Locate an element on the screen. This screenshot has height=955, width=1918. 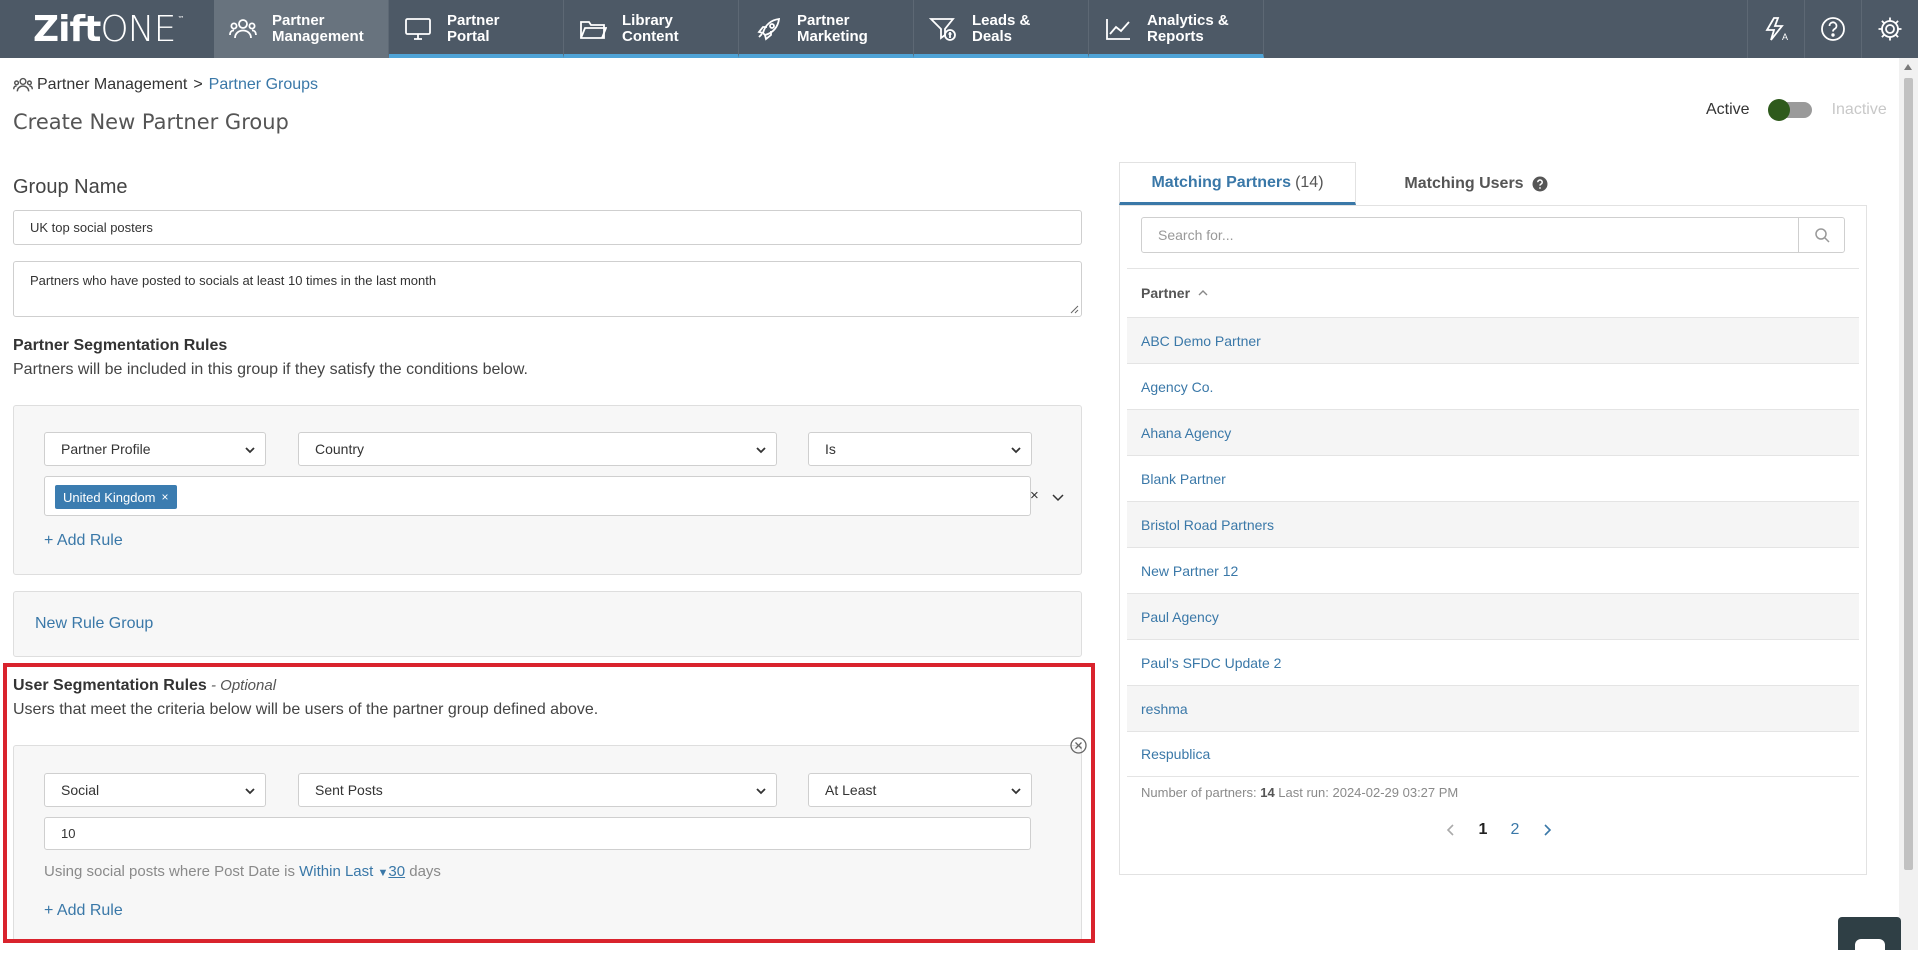
new-rule-group-link: New Rule Group is located at coordinates (94, 624).